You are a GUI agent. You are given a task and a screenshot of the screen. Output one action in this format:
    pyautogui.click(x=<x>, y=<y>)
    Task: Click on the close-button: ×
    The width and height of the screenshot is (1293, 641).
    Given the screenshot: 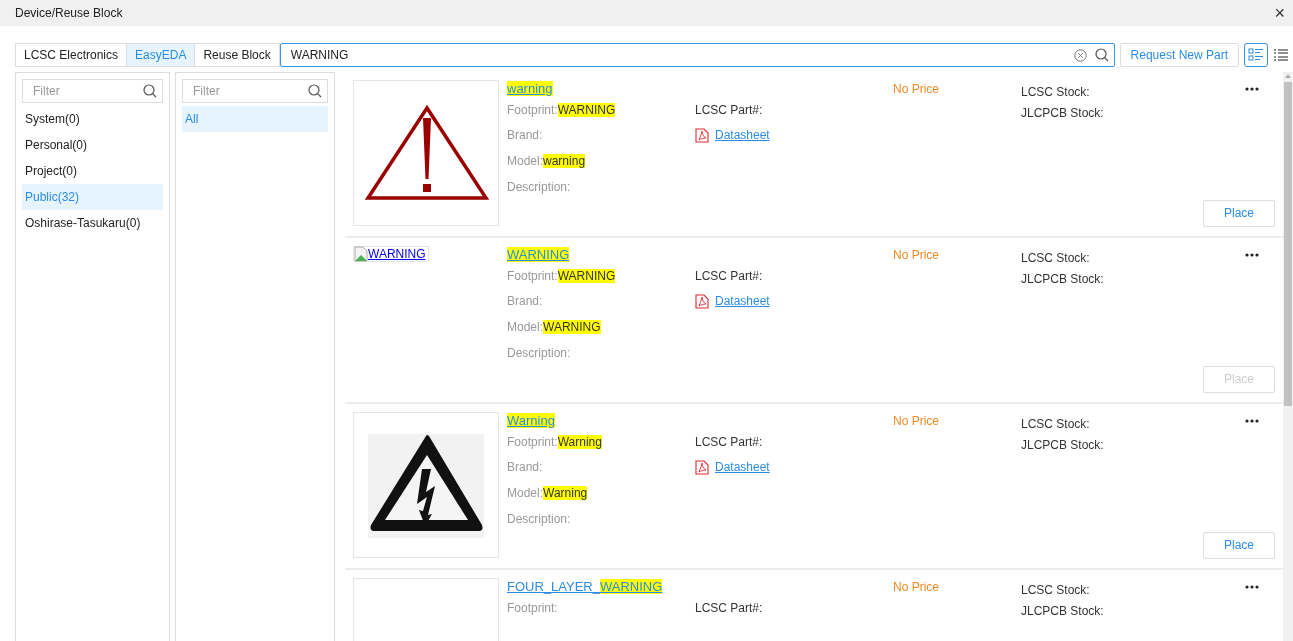 What is the action you would take?
    pyautogui.click(x=1279, y=13)
    